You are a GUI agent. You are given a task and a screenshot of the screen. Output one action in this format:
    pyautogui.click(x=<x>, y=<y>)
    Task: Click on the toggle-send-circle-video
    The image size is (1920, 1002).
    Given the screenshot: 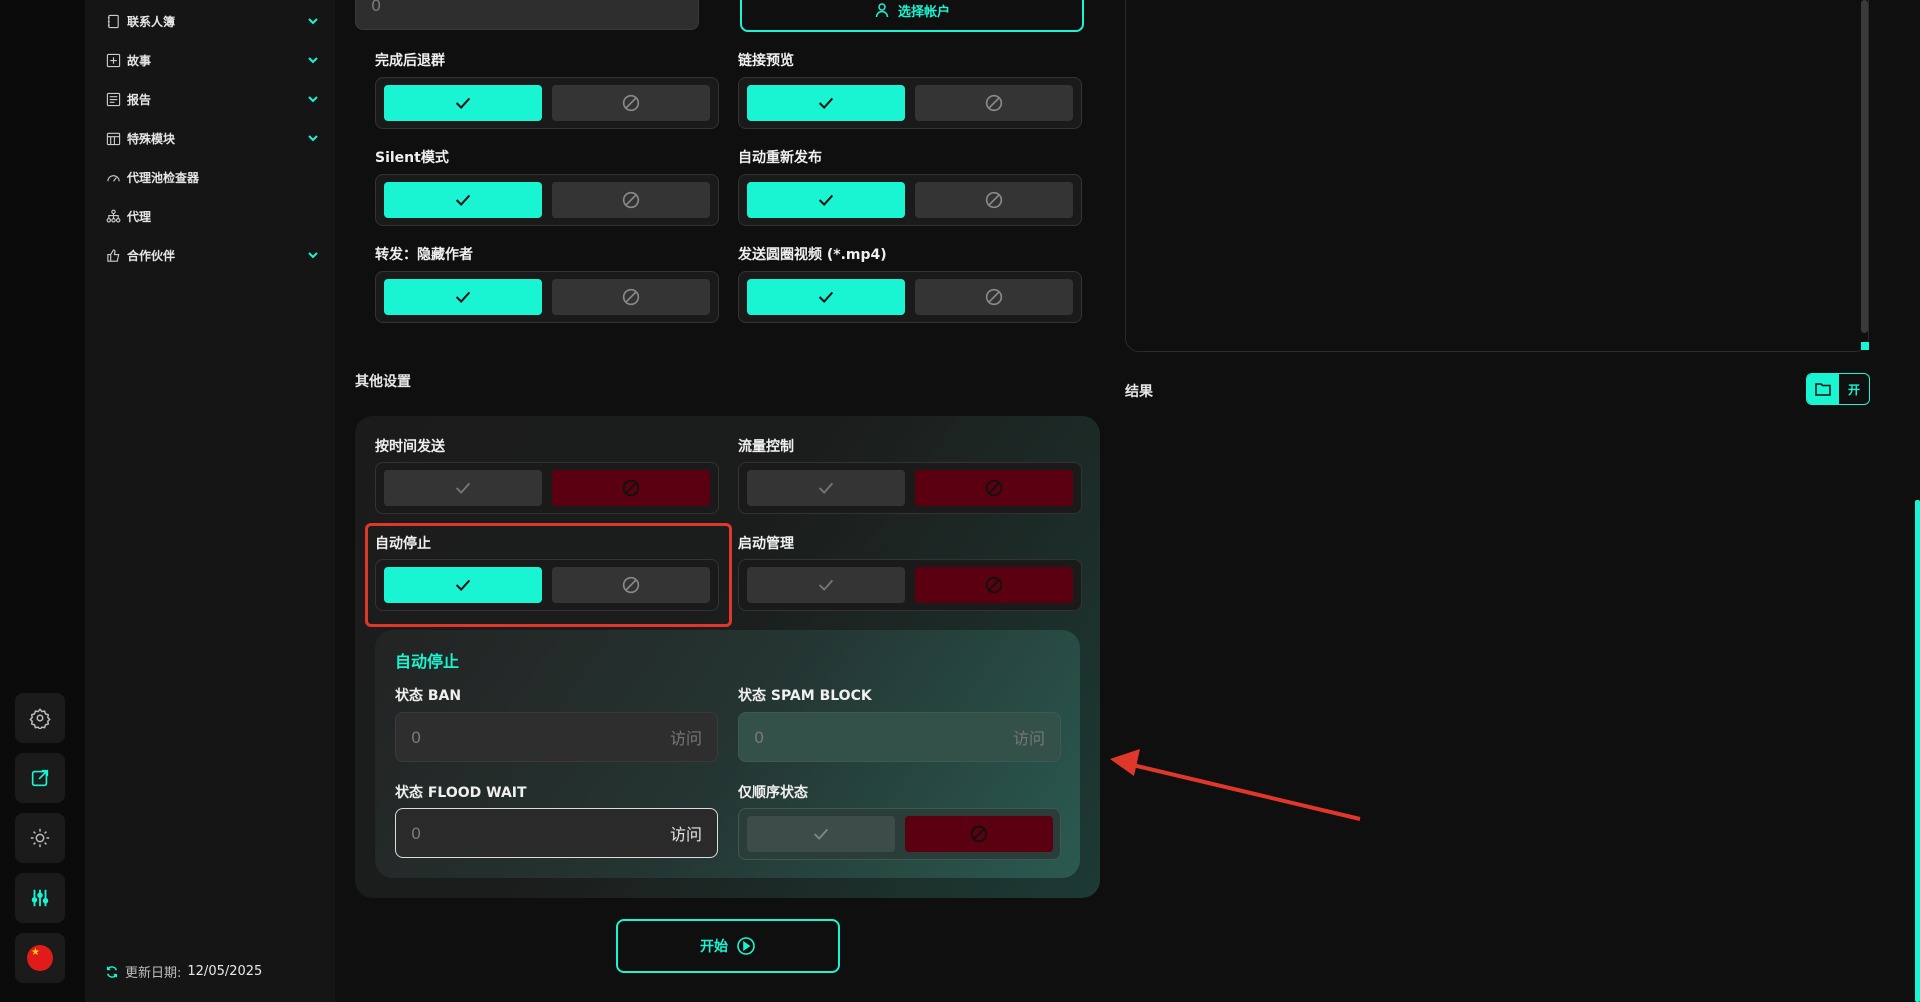 What is the action you would take?
    pyautogui.click(x=910, y=297)
    